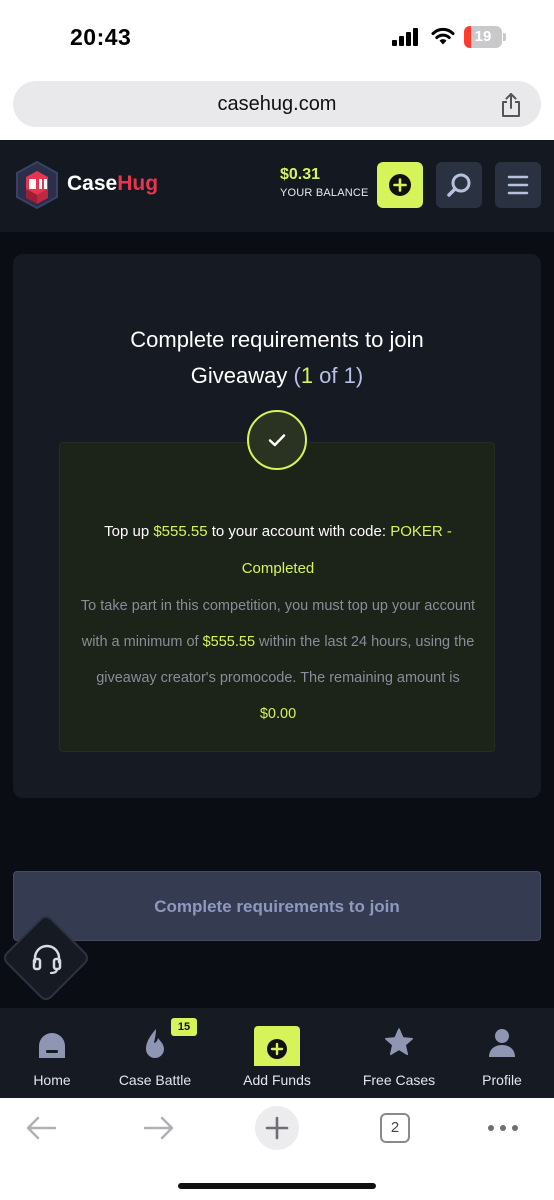 This screenshot has width=554, height=1200. Describe the element at coordinates (47, 959) in the screenshot. I see `headset-icon` at that location.